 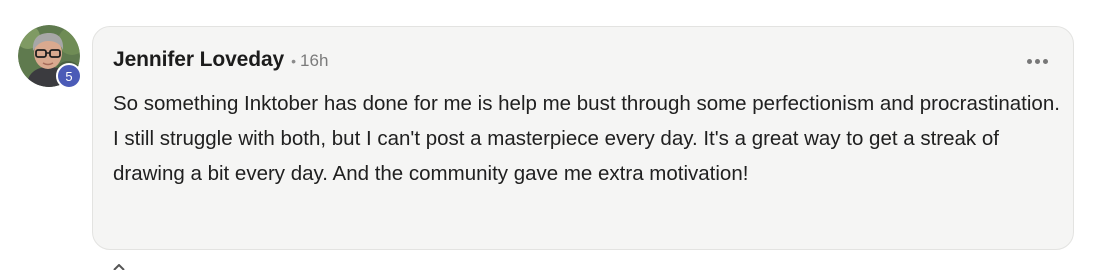 I want to click on comment-meta: Jennifer Loveday • 16h, so click(x=220, y=60).